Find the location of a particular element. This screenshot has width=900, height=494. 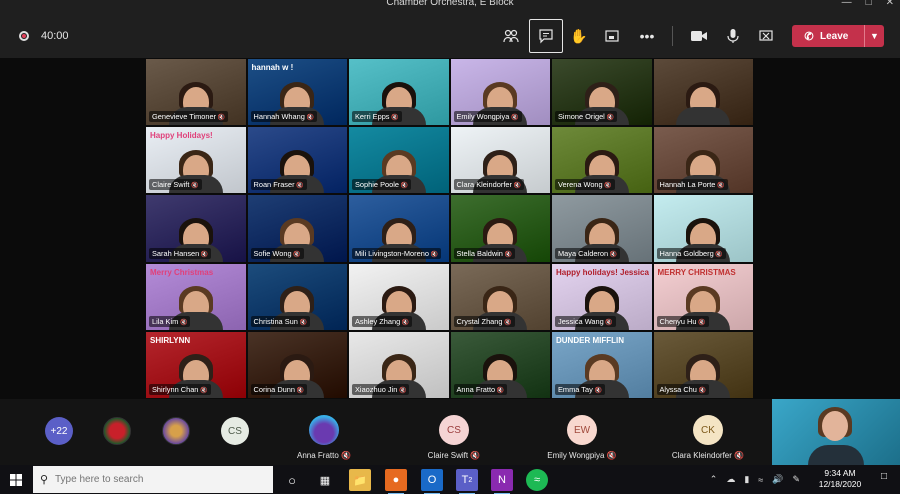

participant-video-tile: Sofie Wong 🔇 is located at coordinates (297, 228).